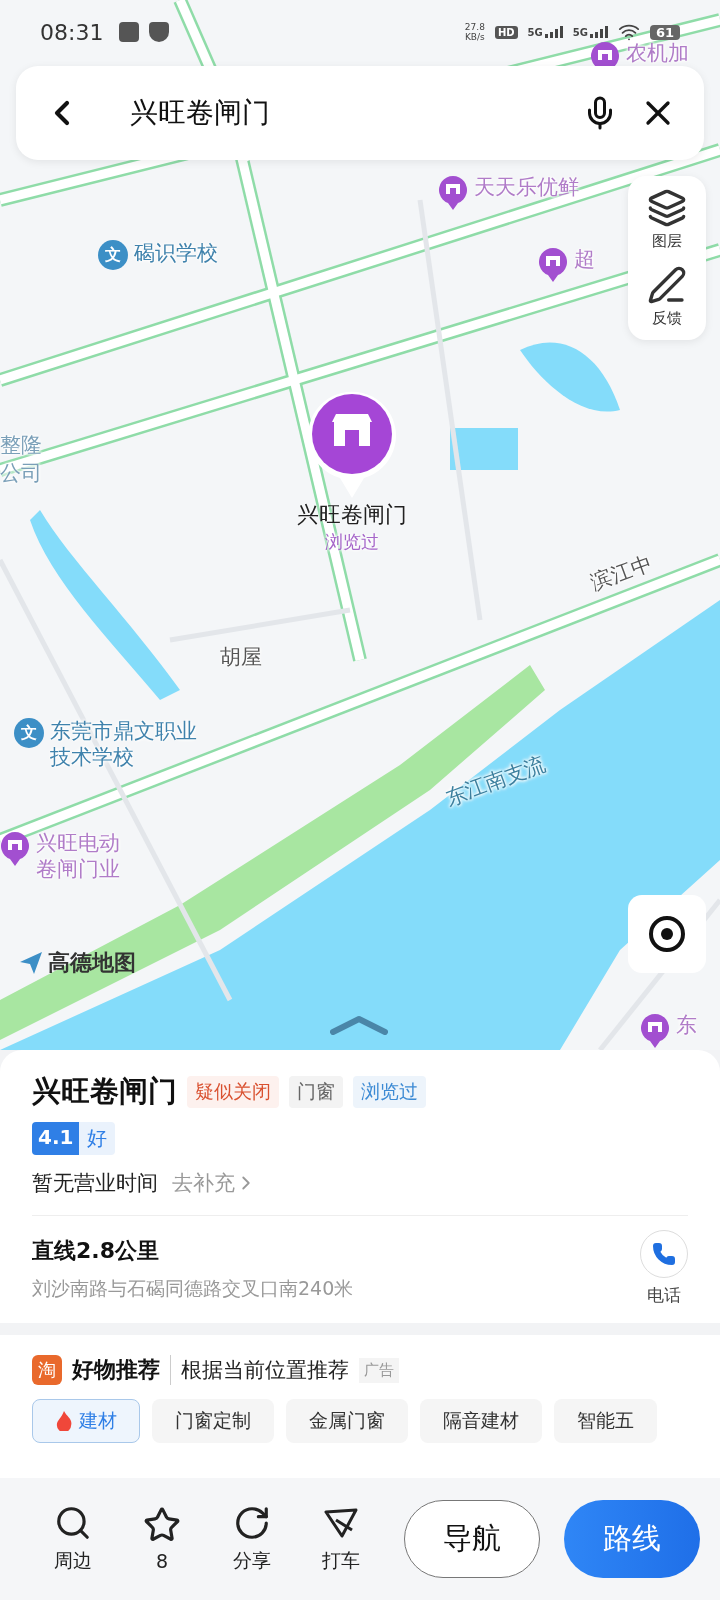  What do you see at coordinates (86, 1421) in the screenshot?
I see `category-chip: 建材` at bounding box center [86, 1421].